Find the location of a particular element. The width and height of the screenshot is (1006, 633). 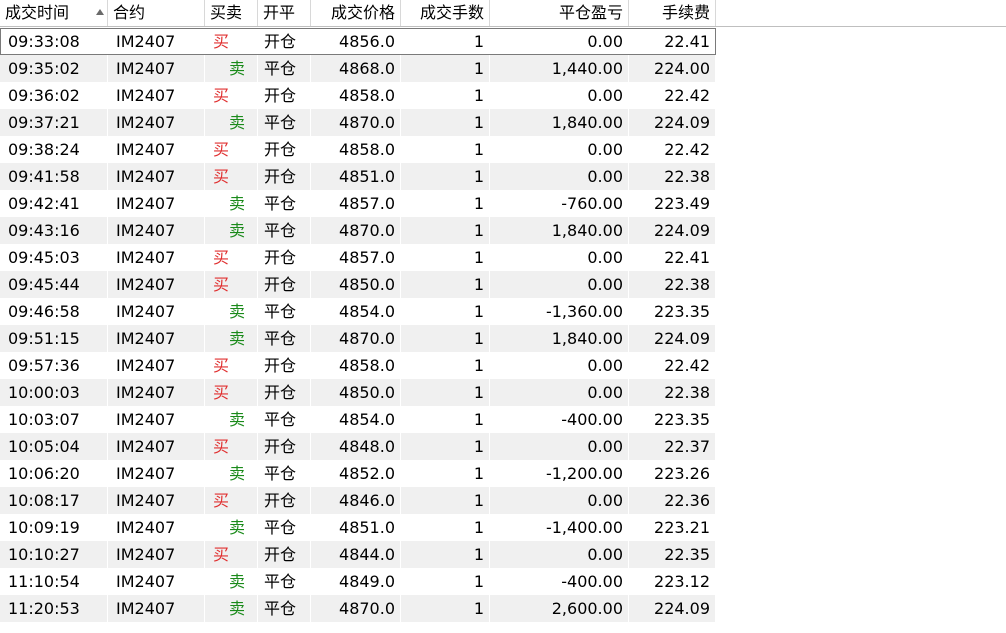

cell-time: 10:08:17 is located at coordinates (54, 500).